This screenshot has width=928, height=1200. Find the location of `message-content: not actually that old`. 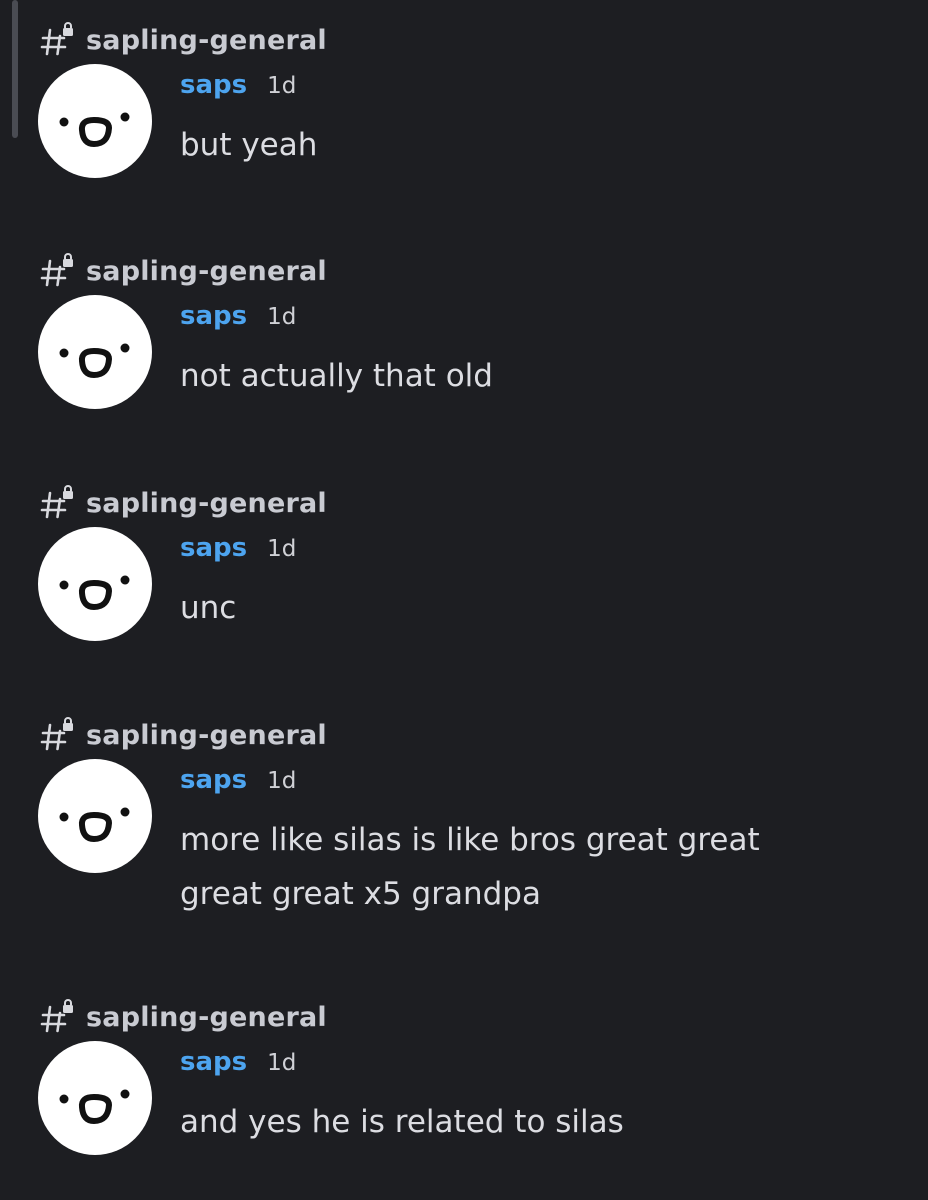

message-content: not actually that old is located at coordinates (336, 376).